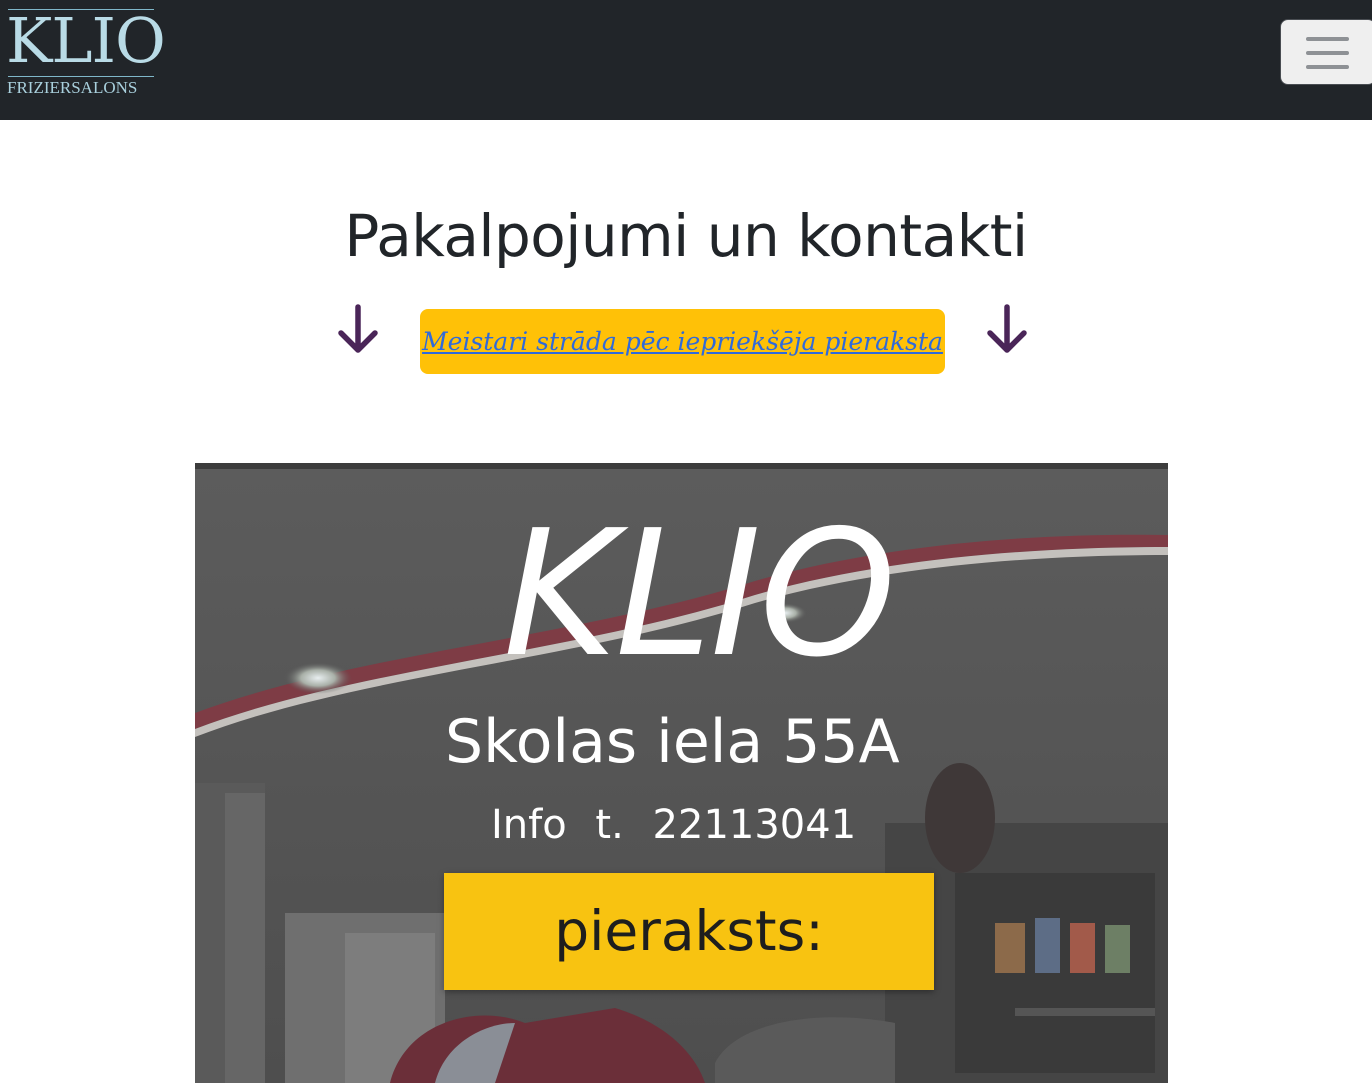 This screenshot has height=1083, width=1372. Describe the element at coordinates (672, 742) in the screenshot. I see `poster-address: Skolas iela 55A` at that location.